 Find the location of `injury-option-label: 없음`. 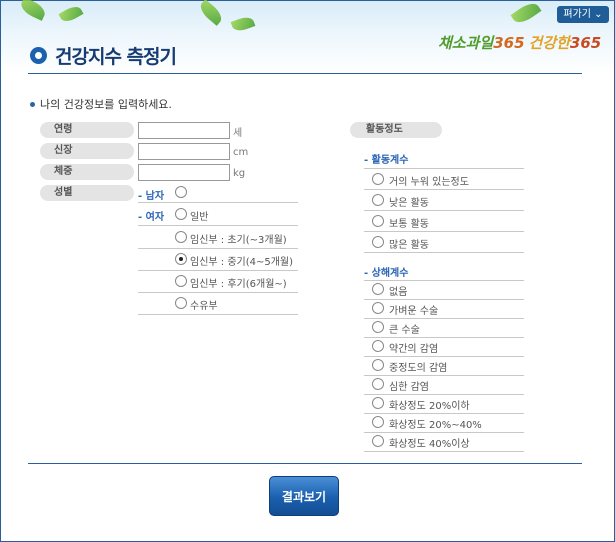

injury-option-label: 없음 is located at coordinates (398, 292).